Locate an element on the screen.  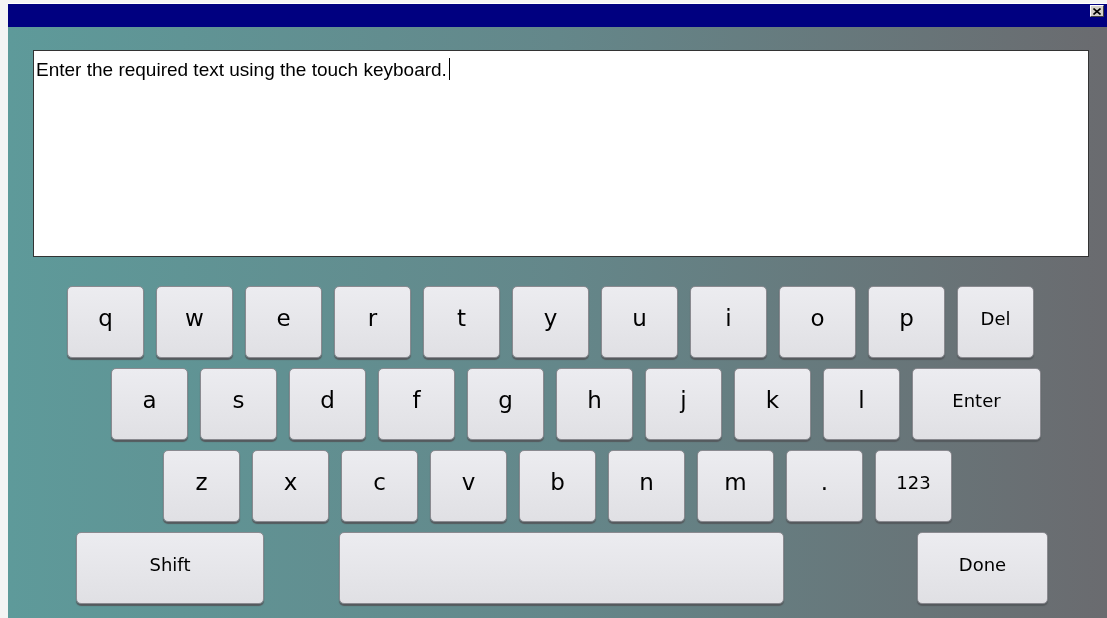
key: c is located at coordinates (379, 486).